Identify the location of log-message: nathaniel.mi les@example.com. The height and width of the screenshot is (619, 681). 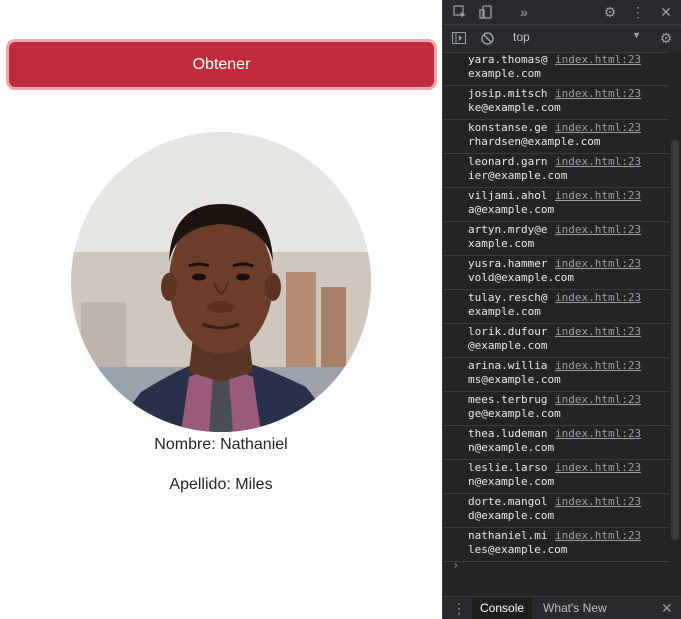
(518, 542).